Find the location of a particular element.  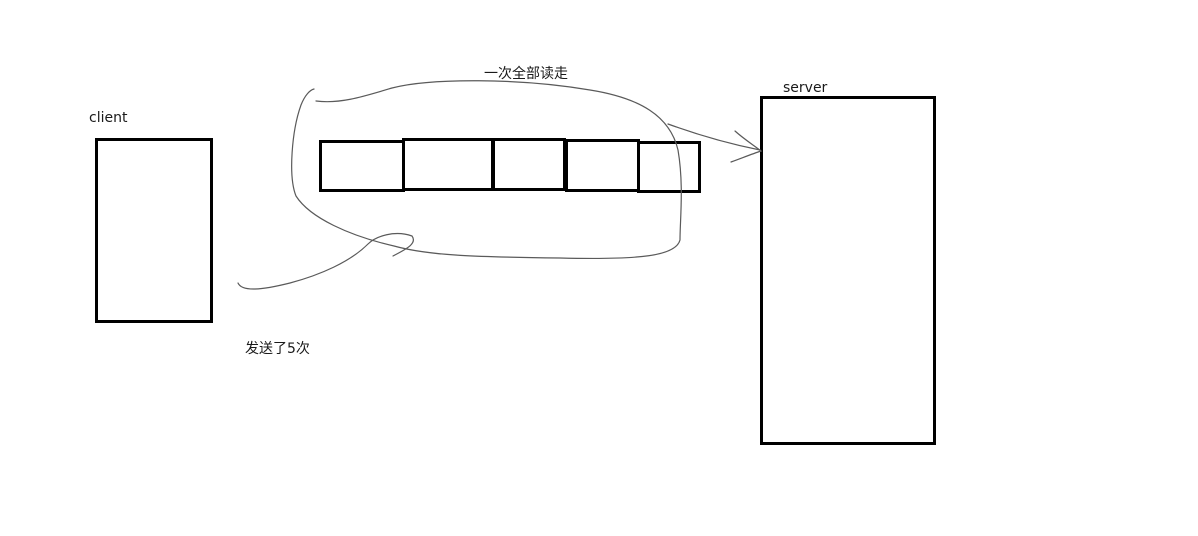

sent-curve is located at coordinates (325, 261).